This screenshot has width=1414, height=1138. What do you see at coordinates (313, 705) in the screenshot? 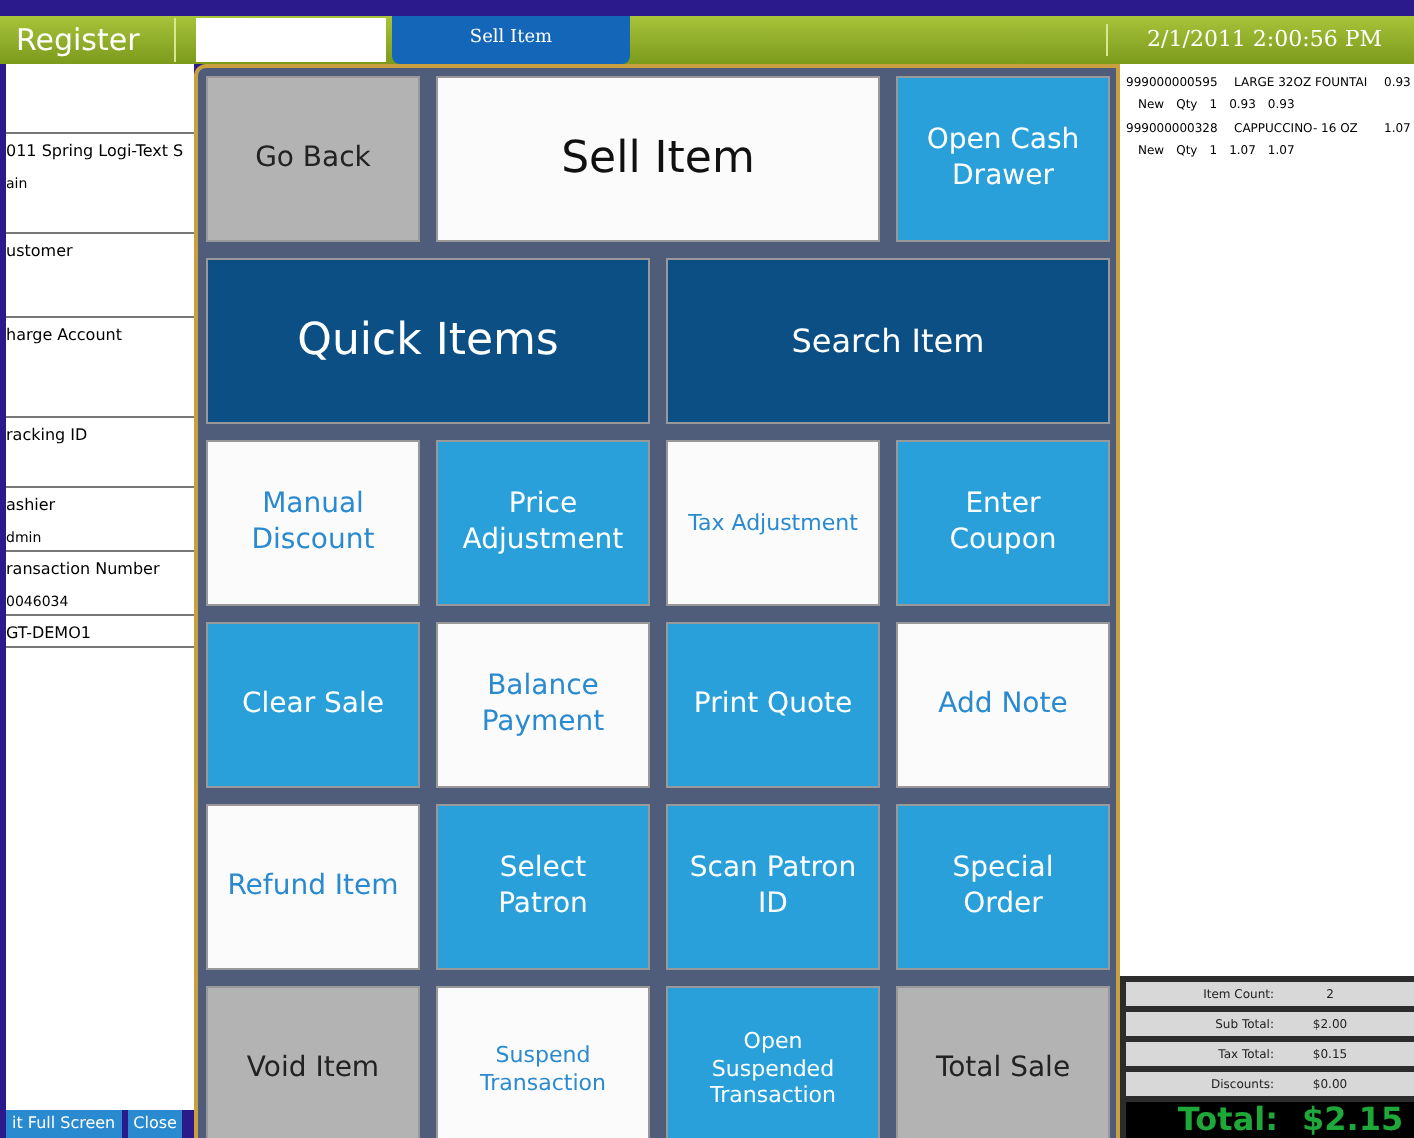
I see `action-tile: Clear Sale` at bounding box center [313, 705].